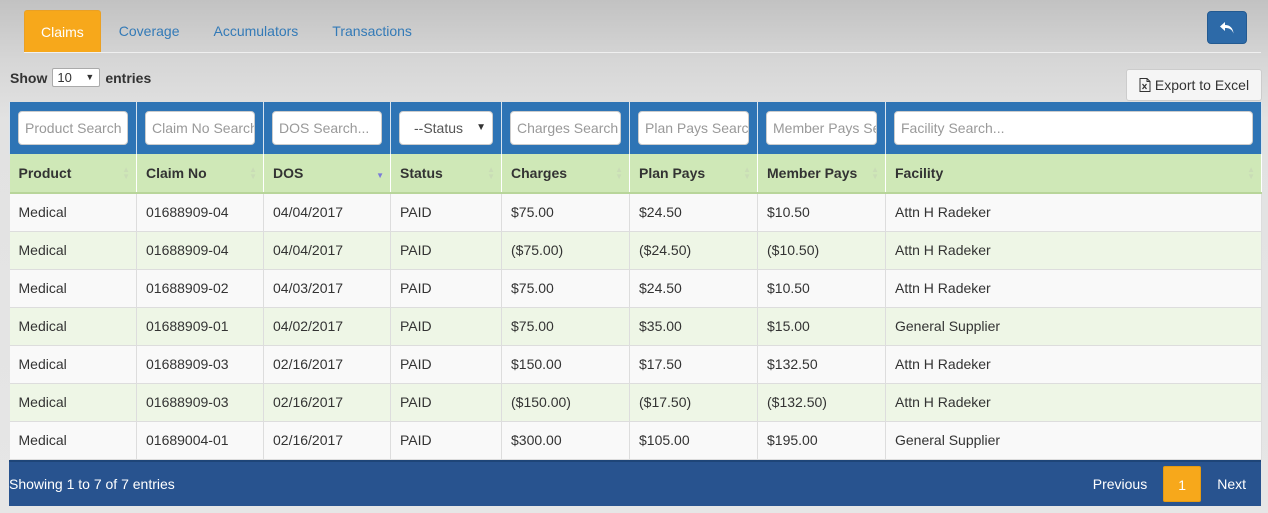 The height and width of the screenshot is (513, 1268). Describe the element at coordinates (565, 128) in the screenshot. I see `charges-search-input: Charges Search` at that location.